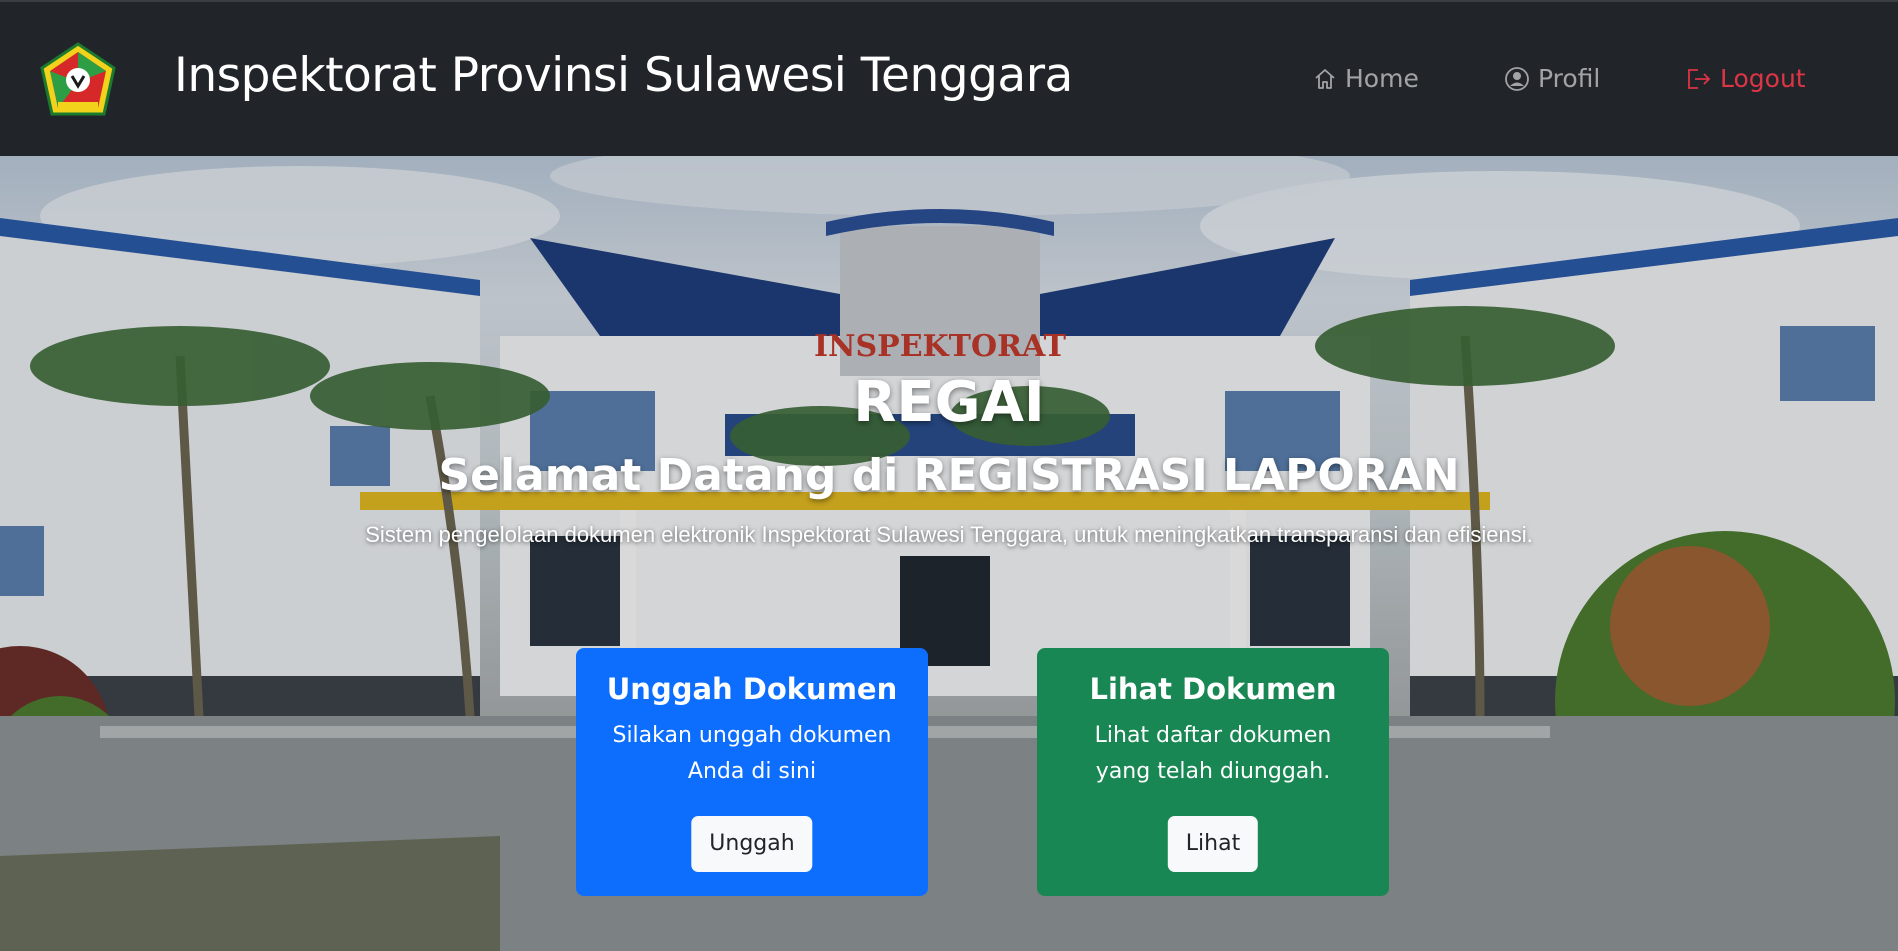  I want to click on brand-title: Inspektorat Provinsi Sulawesi Tenggara, so click(623, 75).